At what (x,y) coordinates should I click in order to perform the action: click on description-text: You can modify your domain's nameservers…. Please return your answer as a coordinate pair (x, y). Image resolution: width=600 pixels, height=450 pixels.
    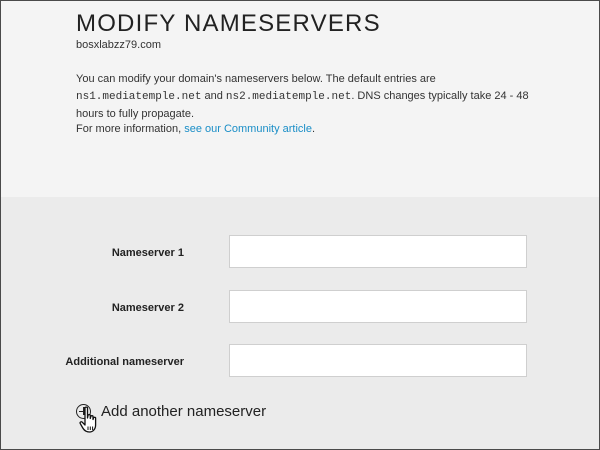
    Looking at the image, I should click on (306, 97).